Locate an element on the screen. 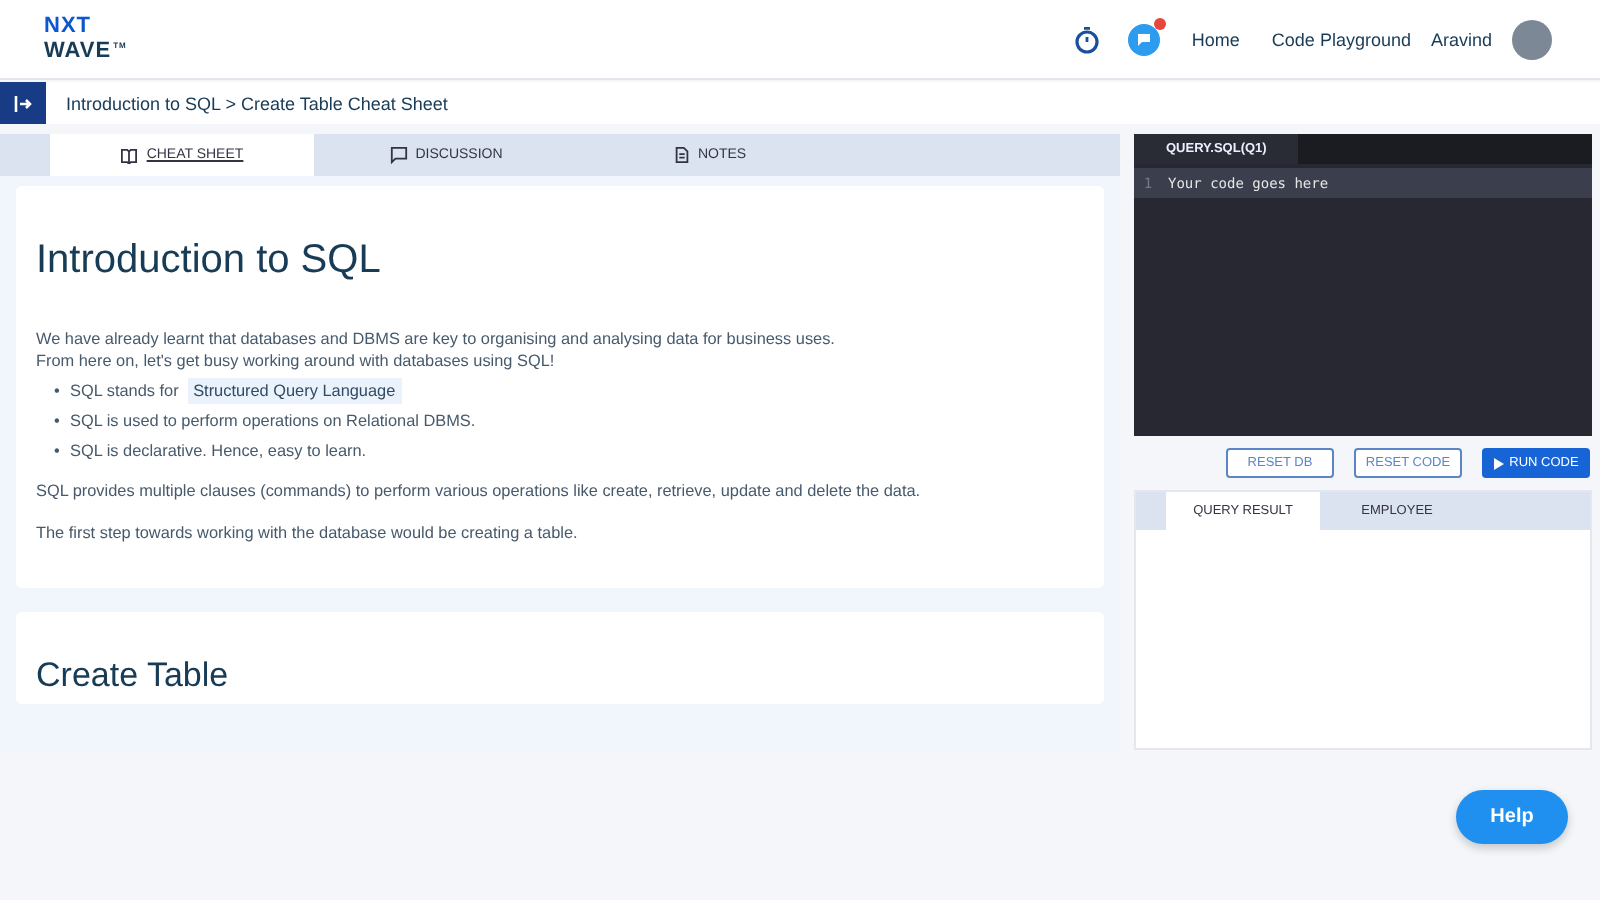 The width and height of the screenshot is (1600, 900). bullet-text: SQL is declarative. Hence, easy to learn. is located at coordinates (218, 451).